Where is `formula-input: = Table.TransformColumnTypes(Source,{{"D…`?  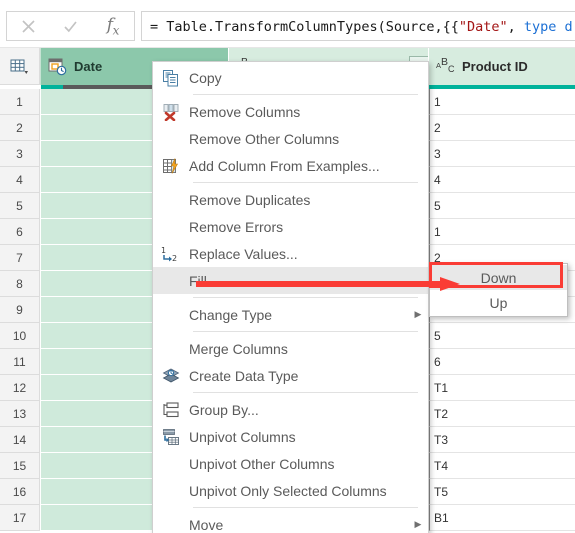 formula-input: = Table.TransformColumnTypes(Source,{{"D… is located at coordinates (358, 26).